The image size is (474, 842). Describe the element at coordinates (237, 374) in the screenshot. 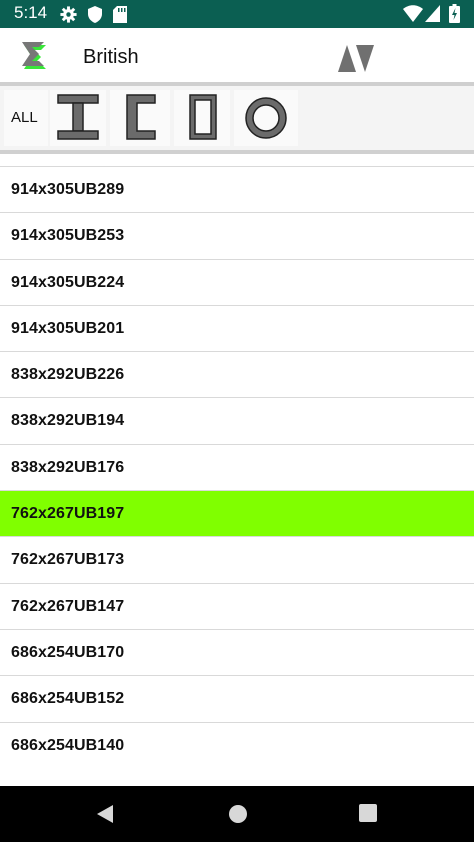

I see `list-item: 838x292UB226` at that location.